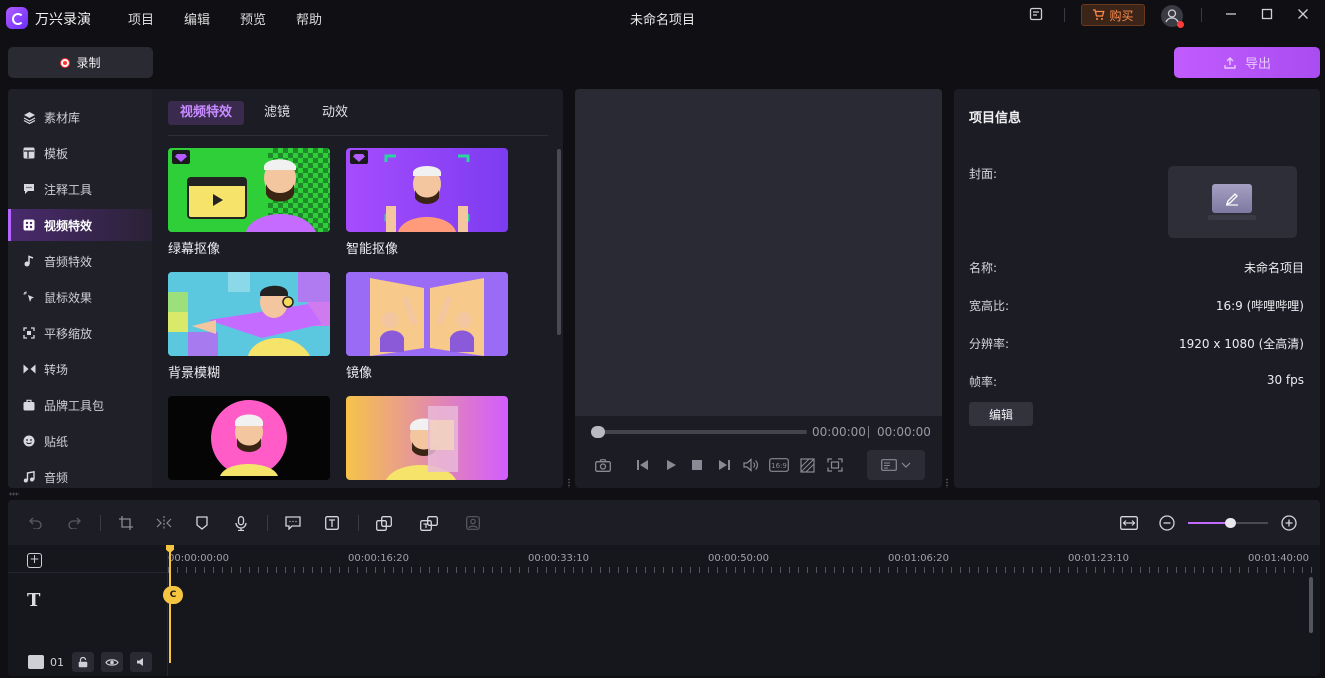 This screenshot has height=678, width=1325. What do you see at coordinates (1257, 64) in the screenshot?
I see `export-label: 导出` at bounding box center [1257, 64].